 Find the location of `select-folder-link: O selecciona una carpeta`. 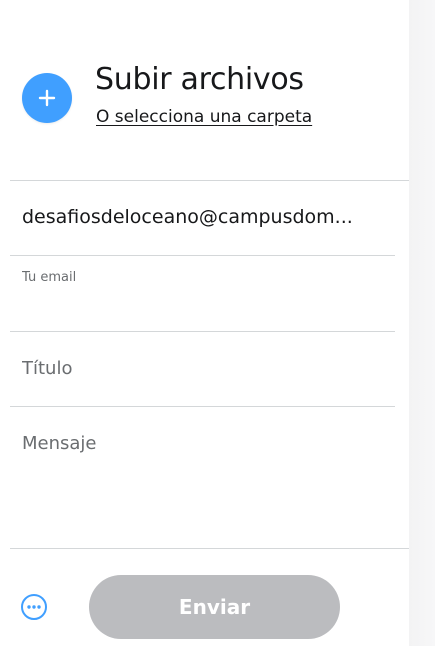

select-folder-link: O selecciona una carpeta is located at coordinates (204, 117).